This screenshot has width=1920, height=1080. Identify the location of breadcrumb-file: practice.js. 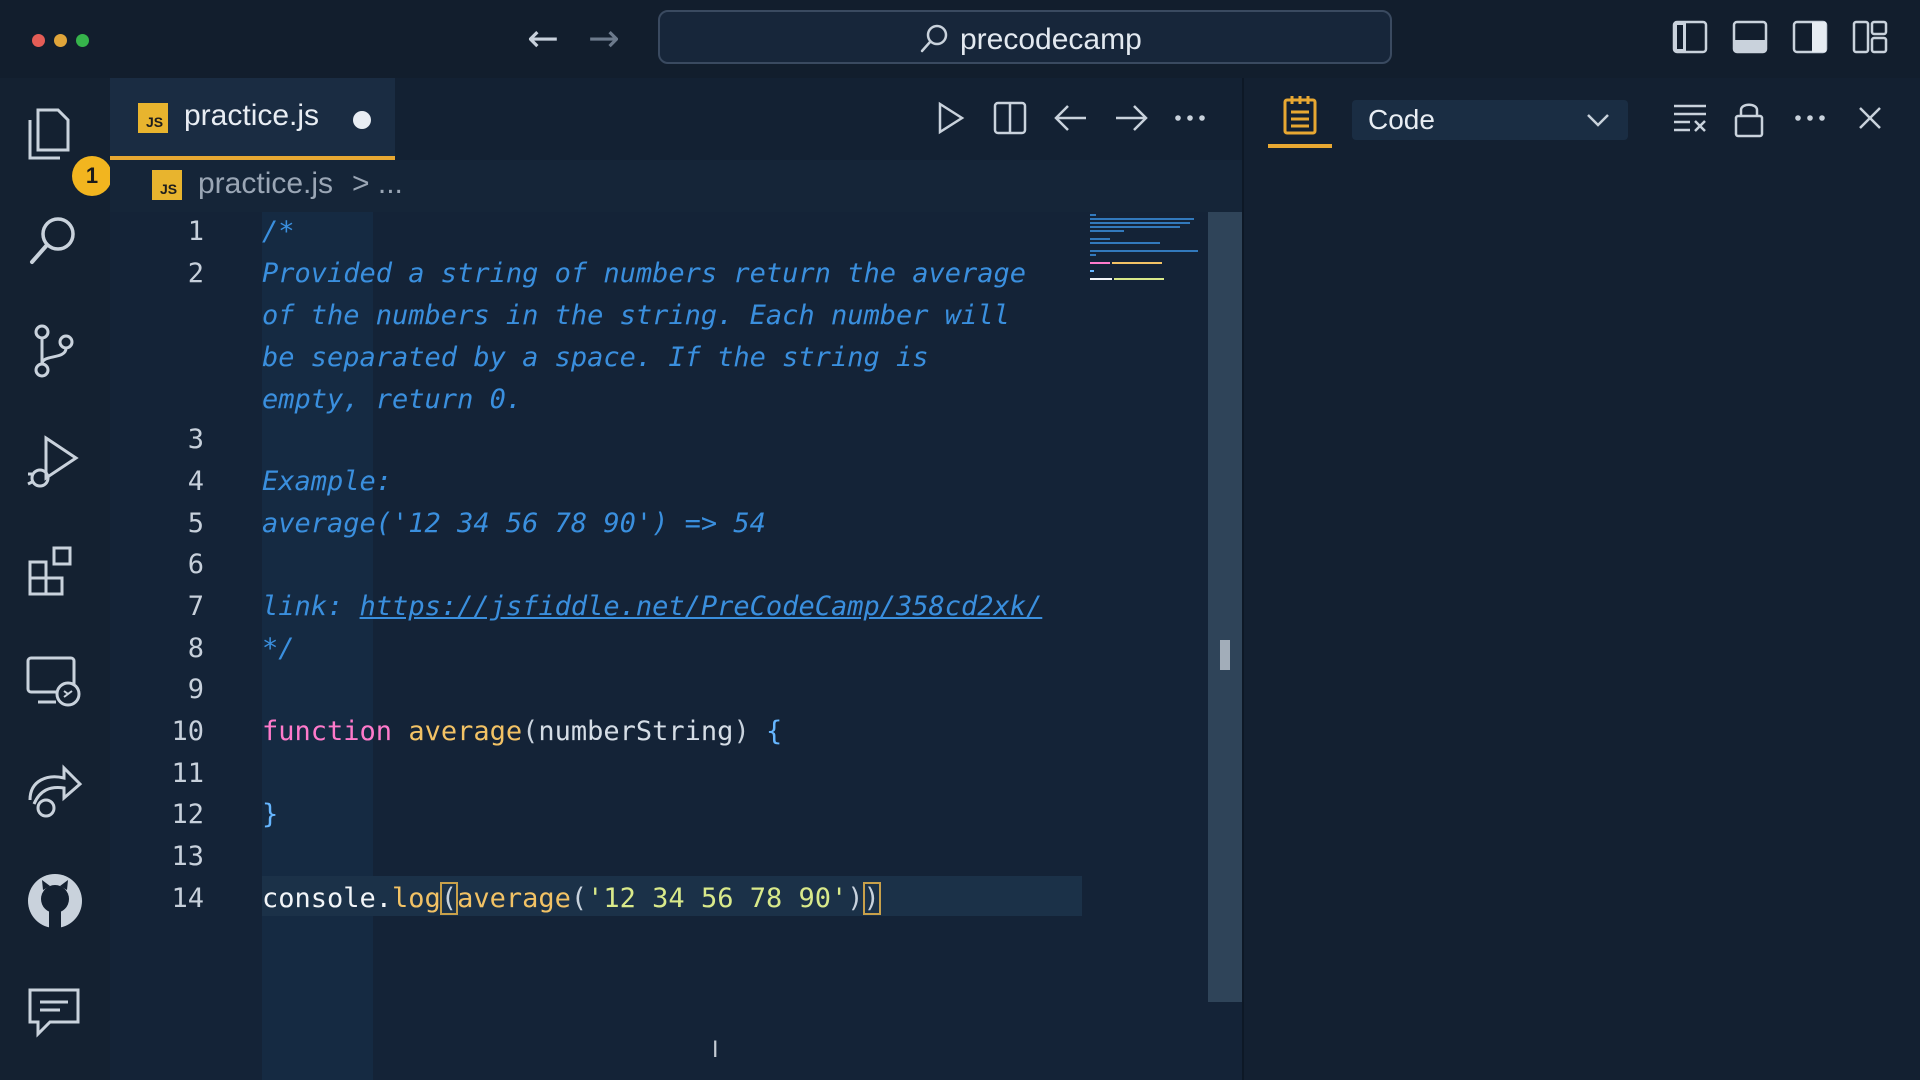
(265, 184).